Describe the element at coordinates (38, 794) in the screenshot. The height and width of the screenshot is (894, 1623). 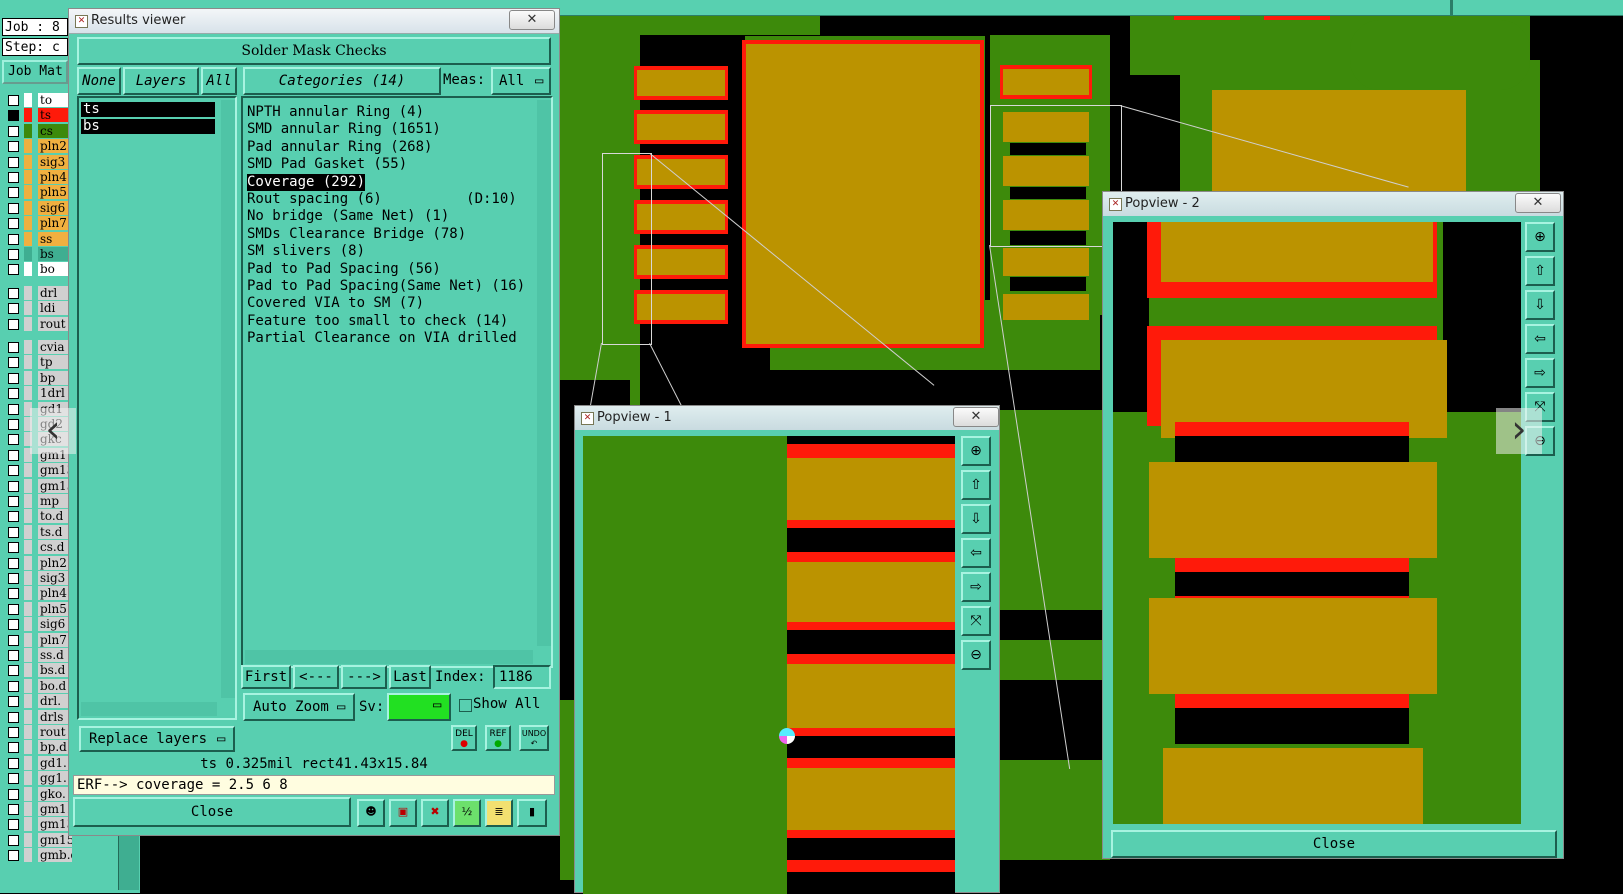
I see `layer-row: gko.` at that location.